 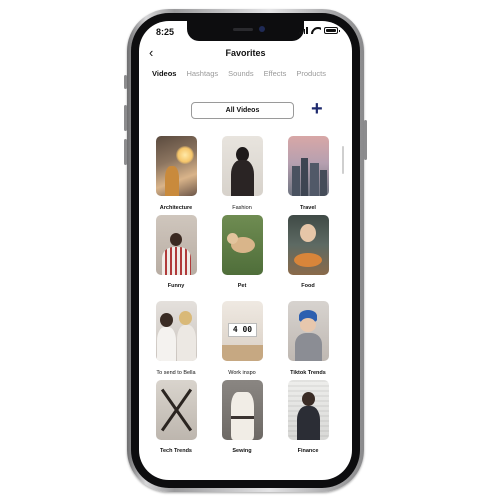 What do you see at coordinates (165, 32) in the screenshot?
I see `status-time: 8:25` at bounding box center [165, 32].